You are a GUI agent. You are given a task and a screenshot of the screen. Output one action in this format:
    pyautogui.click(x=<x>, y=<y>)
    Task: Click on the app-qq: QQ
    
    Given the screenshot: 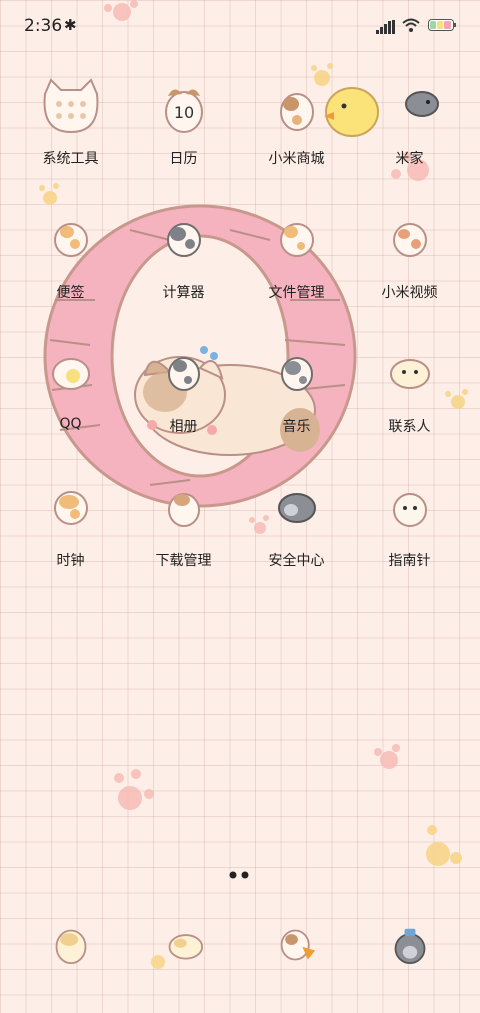 What is the action you would take?
    pyautogui.click(x=70, y=388)
    